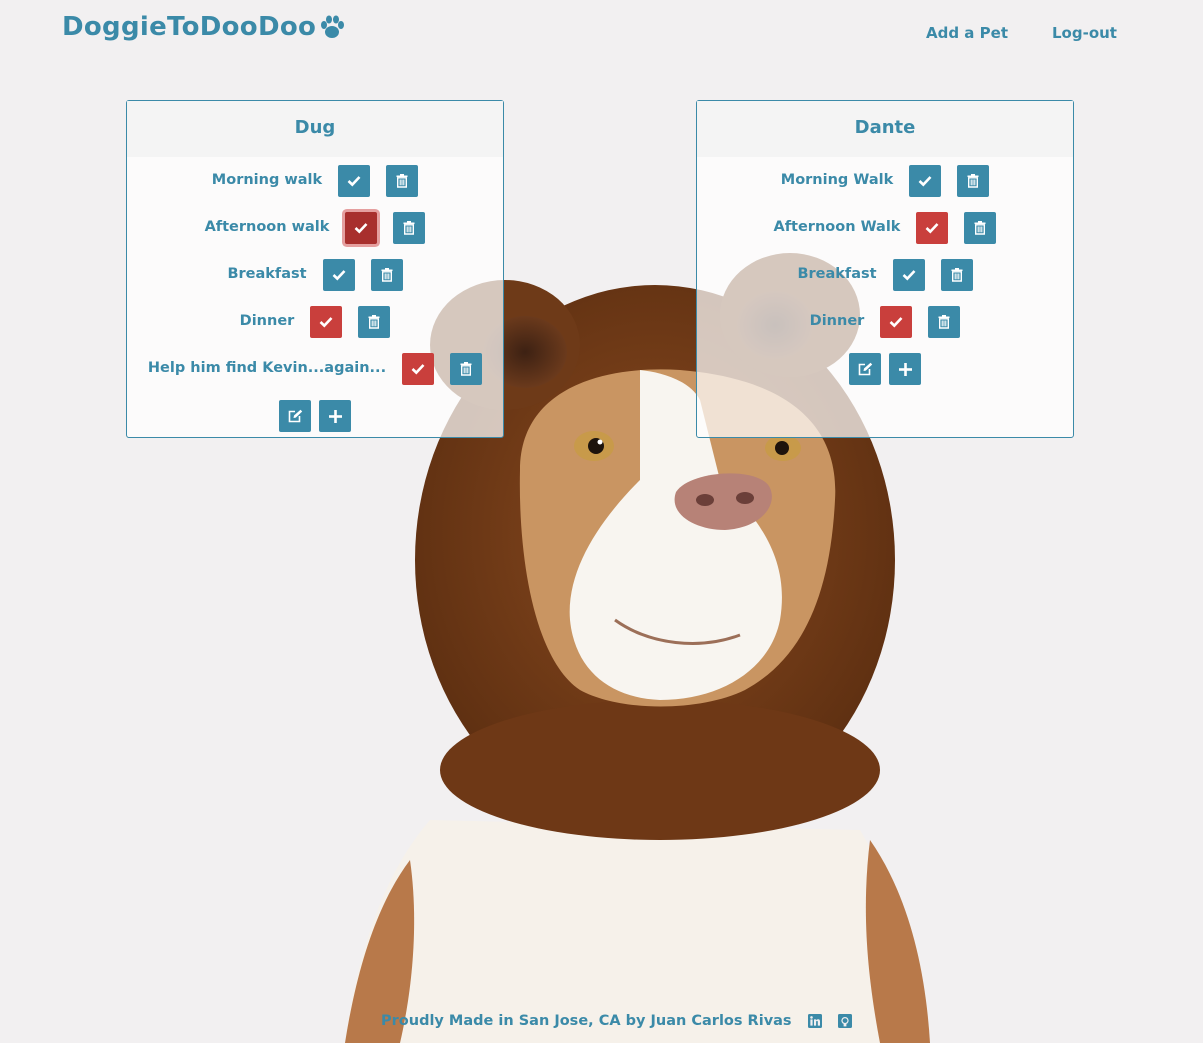 This screenshot has height=1043, width=1203. What do you see at coordinates (837, 180) in the screenshot?
I see `task-label: Morning Walk` at bounding box center [837, 180].